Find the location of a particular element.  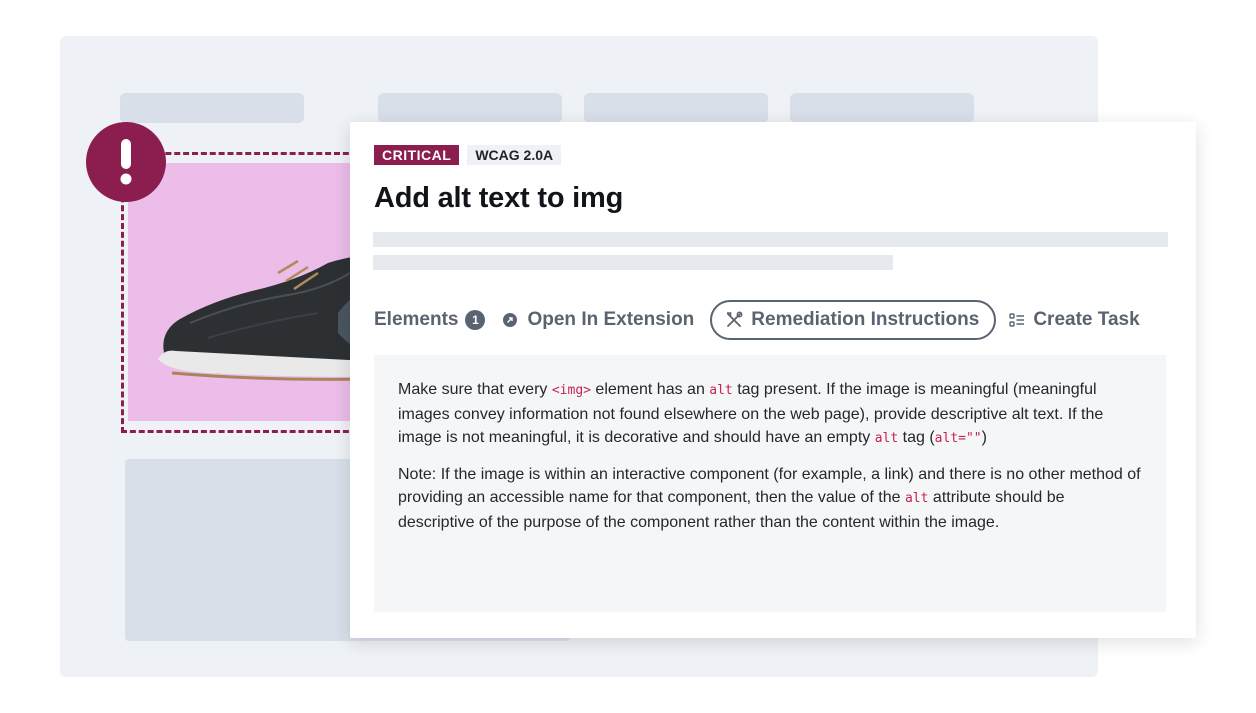

wcag-badge: WCAG 2.0A is located at coordinates (514, 155).